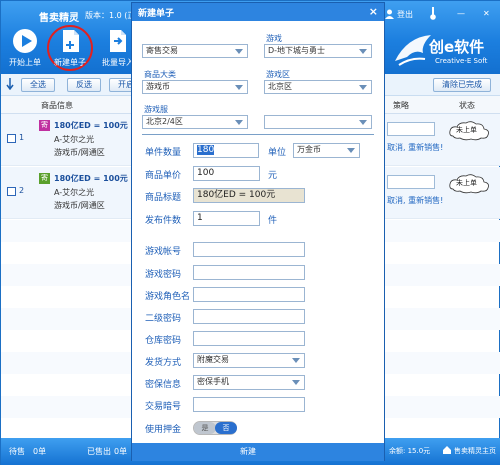 The image size is (500, 465). I want to click on game-value: D-地下城与勇士, so click(297, 50).